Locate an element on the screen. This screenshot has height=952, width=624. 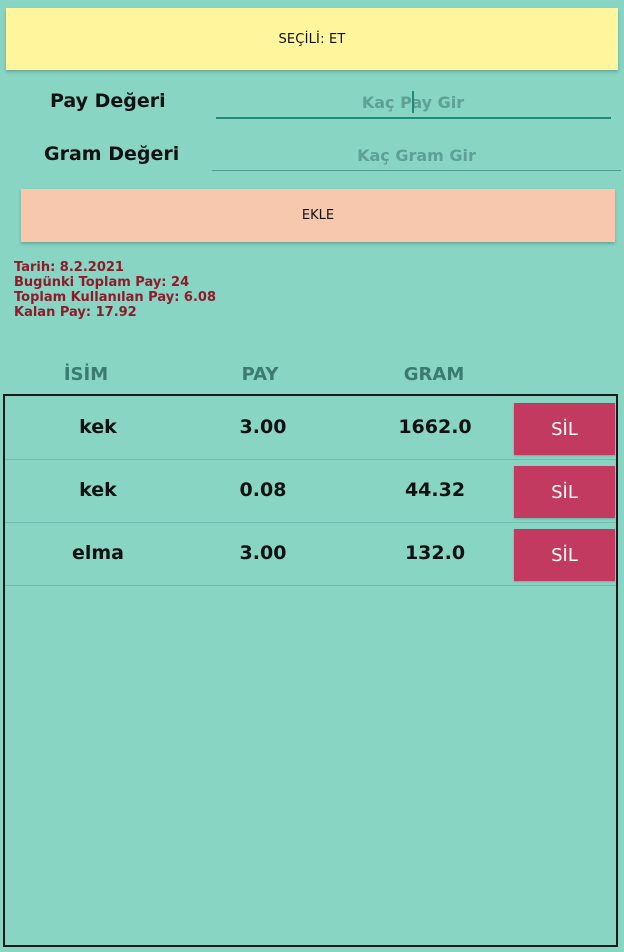
column-header-name: İSİM is located at coordinates (86, 374).